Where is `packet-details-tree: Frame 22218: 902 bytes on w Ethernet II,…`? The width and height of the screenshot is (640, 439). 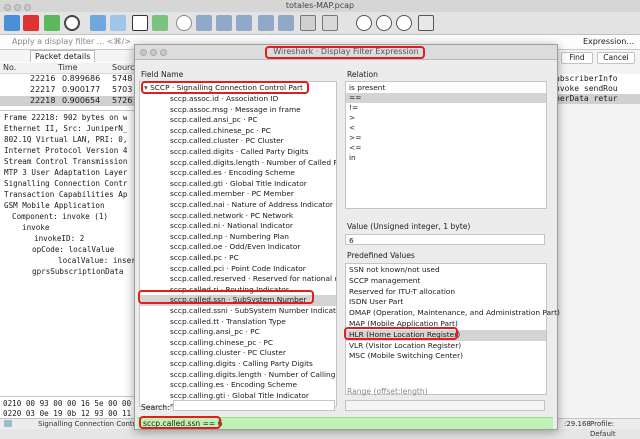
packet-details-tree: Frame 22218: 902 bytes on w Ethernet II,… is located at coordinates (68, 253).